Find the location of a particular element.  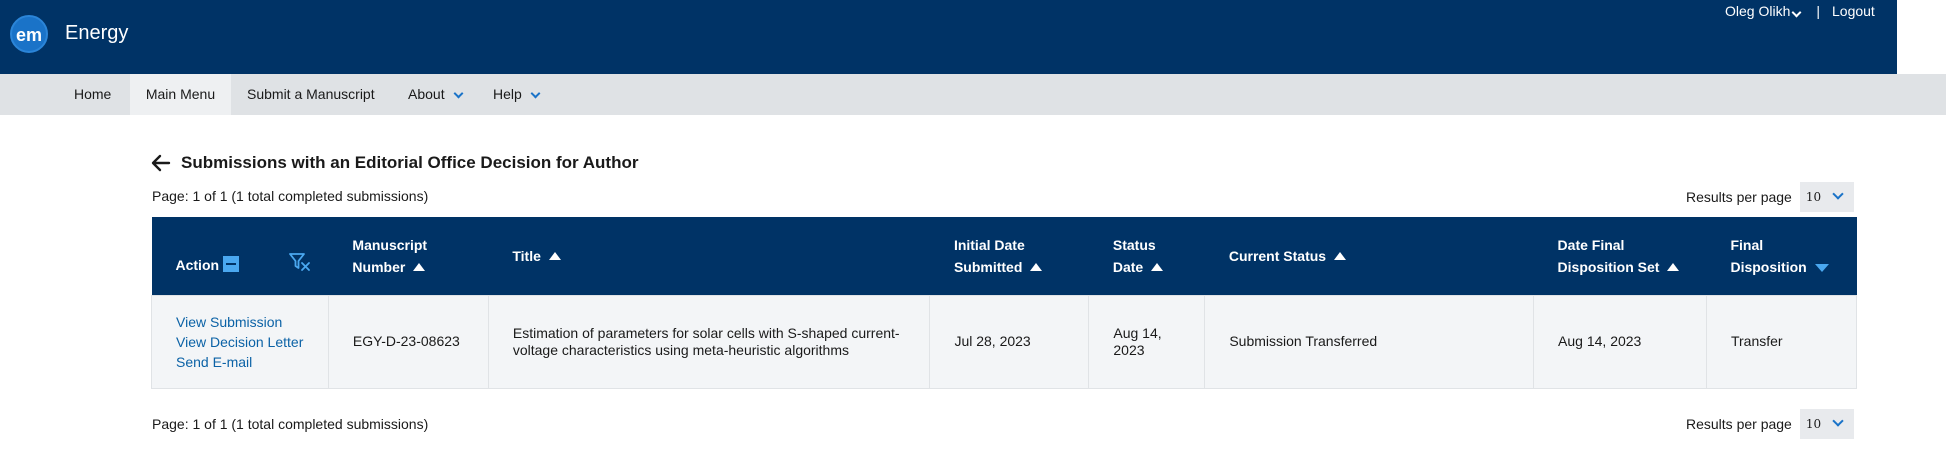

col-label: Status is located at coordinates (1134, 244).